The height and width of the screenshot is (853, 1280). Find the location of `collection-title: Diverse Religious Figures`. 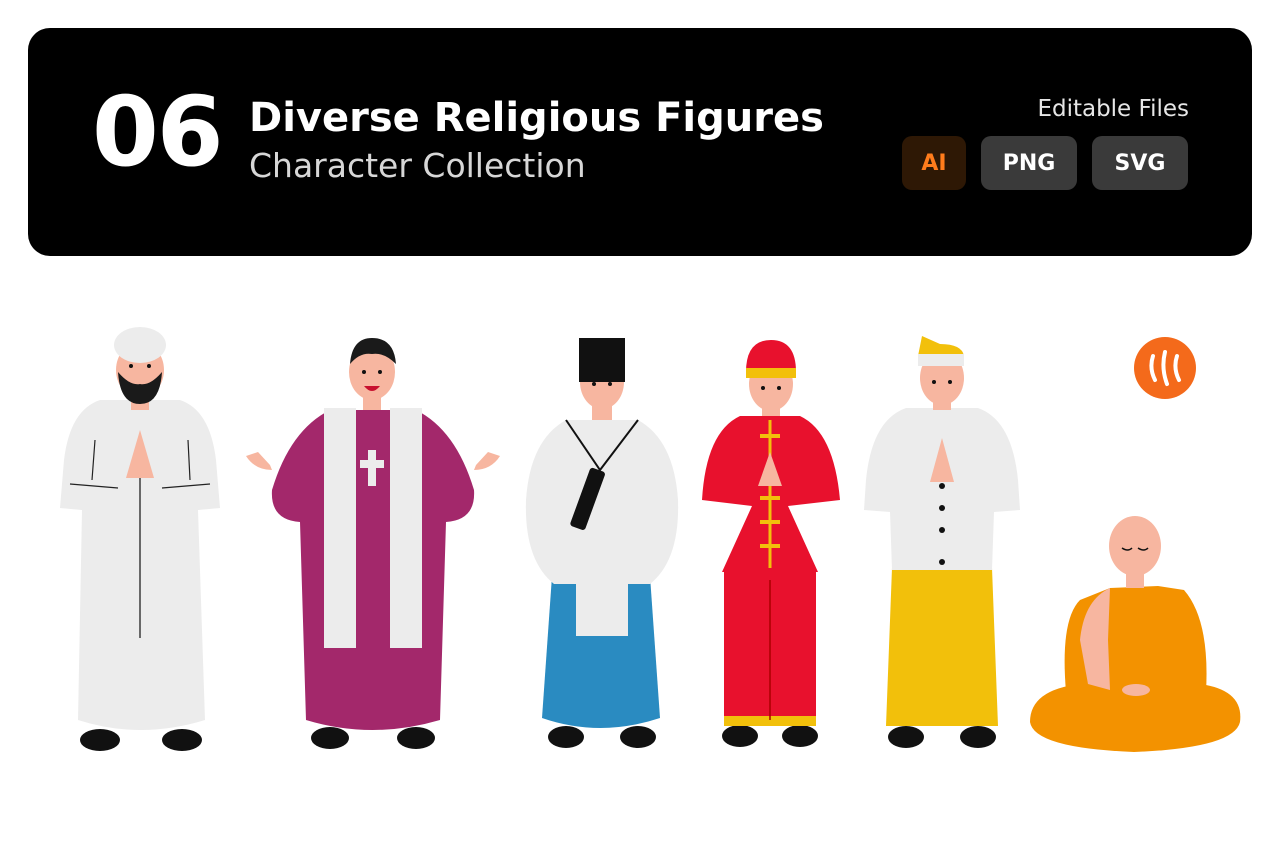

collection-title: Diverse Religious Figures is located at coordinates (536, 118).